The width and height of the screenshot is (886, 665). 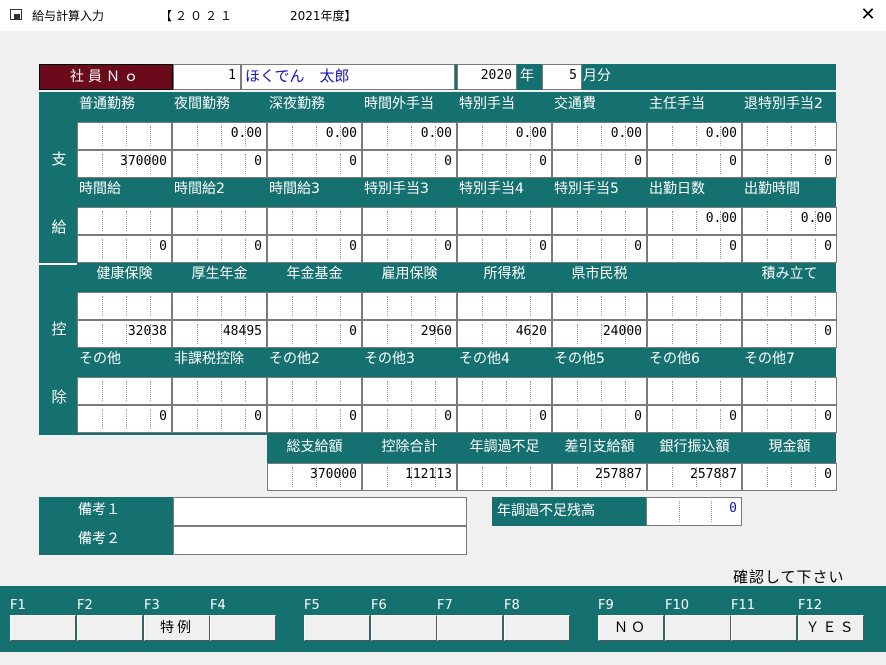 What do you see at coordinates (694, 334) in the screenshot?
I see `deduct-row1-bottom-field` at bounding box center [694, 334].